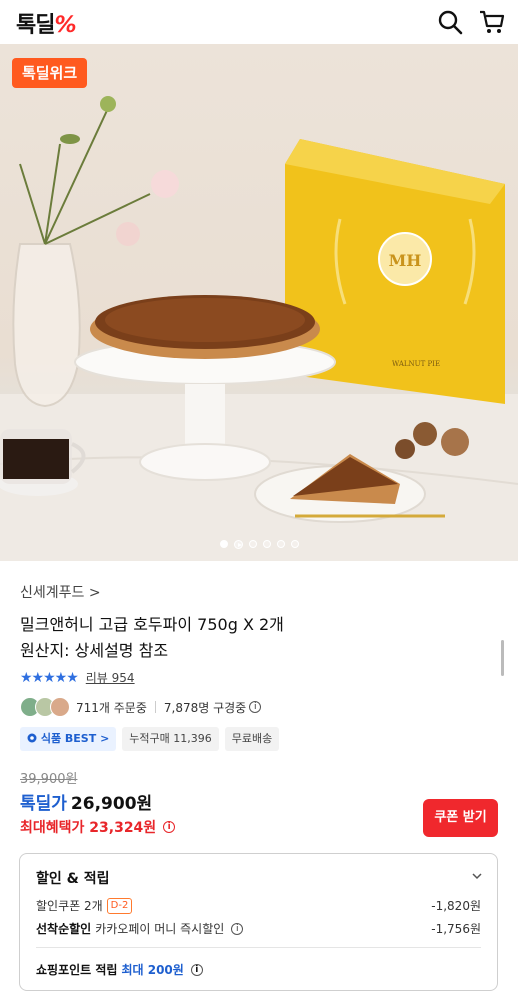 The width and height of the screenshot is (518, 1000). I want to click on product-origin: 원산지: 상세설명 참조, so click(94, 650).